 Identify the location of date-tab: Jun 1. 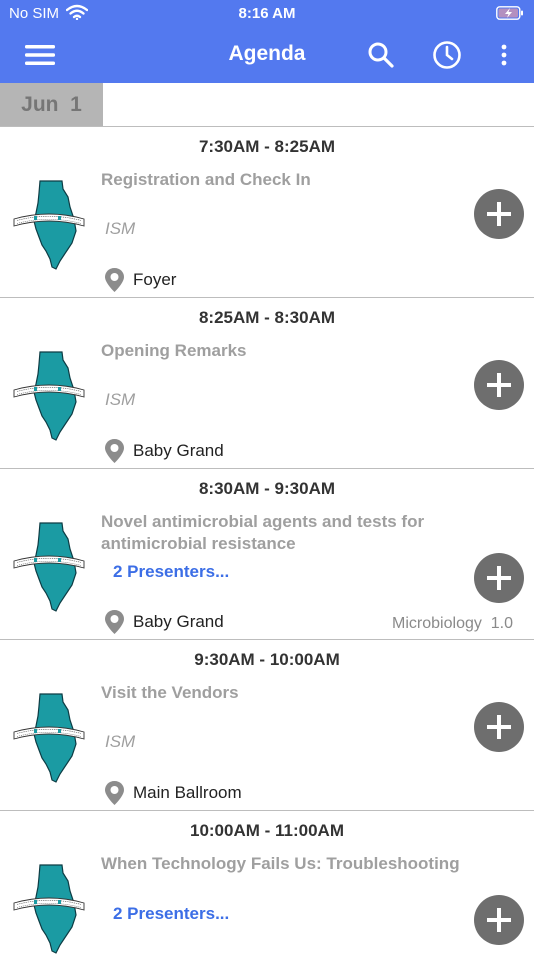
(51, 104).